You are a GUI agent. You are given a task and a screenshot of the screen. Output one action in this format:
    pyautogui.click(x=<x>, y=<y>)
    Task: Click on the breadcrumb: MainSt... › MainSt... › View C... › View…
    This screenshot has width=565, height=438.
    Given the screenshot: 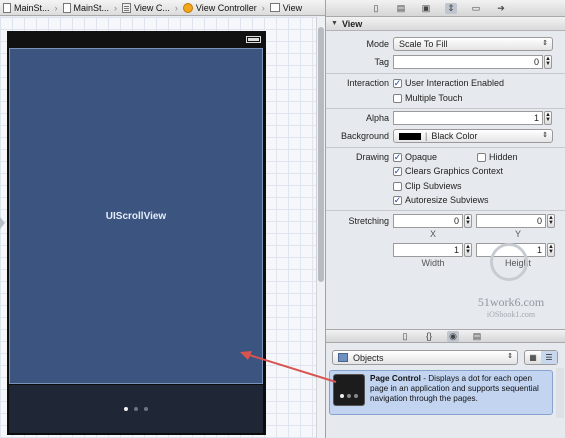 What is the action you would take?
    pyautogui.click(x=162, y=8)
    